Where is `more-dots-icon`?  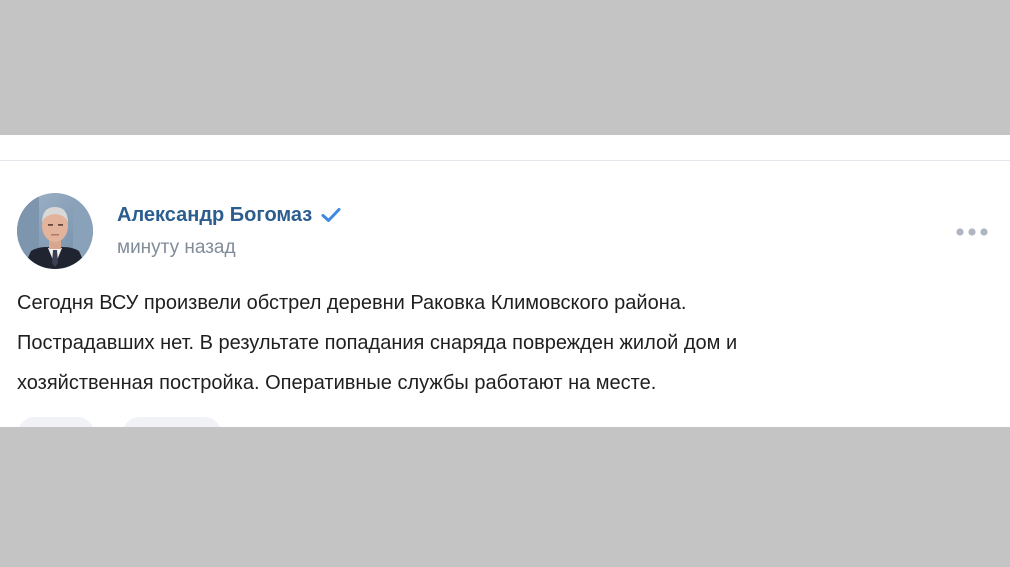 more-dots-icon is located at coordinates (972, 232).